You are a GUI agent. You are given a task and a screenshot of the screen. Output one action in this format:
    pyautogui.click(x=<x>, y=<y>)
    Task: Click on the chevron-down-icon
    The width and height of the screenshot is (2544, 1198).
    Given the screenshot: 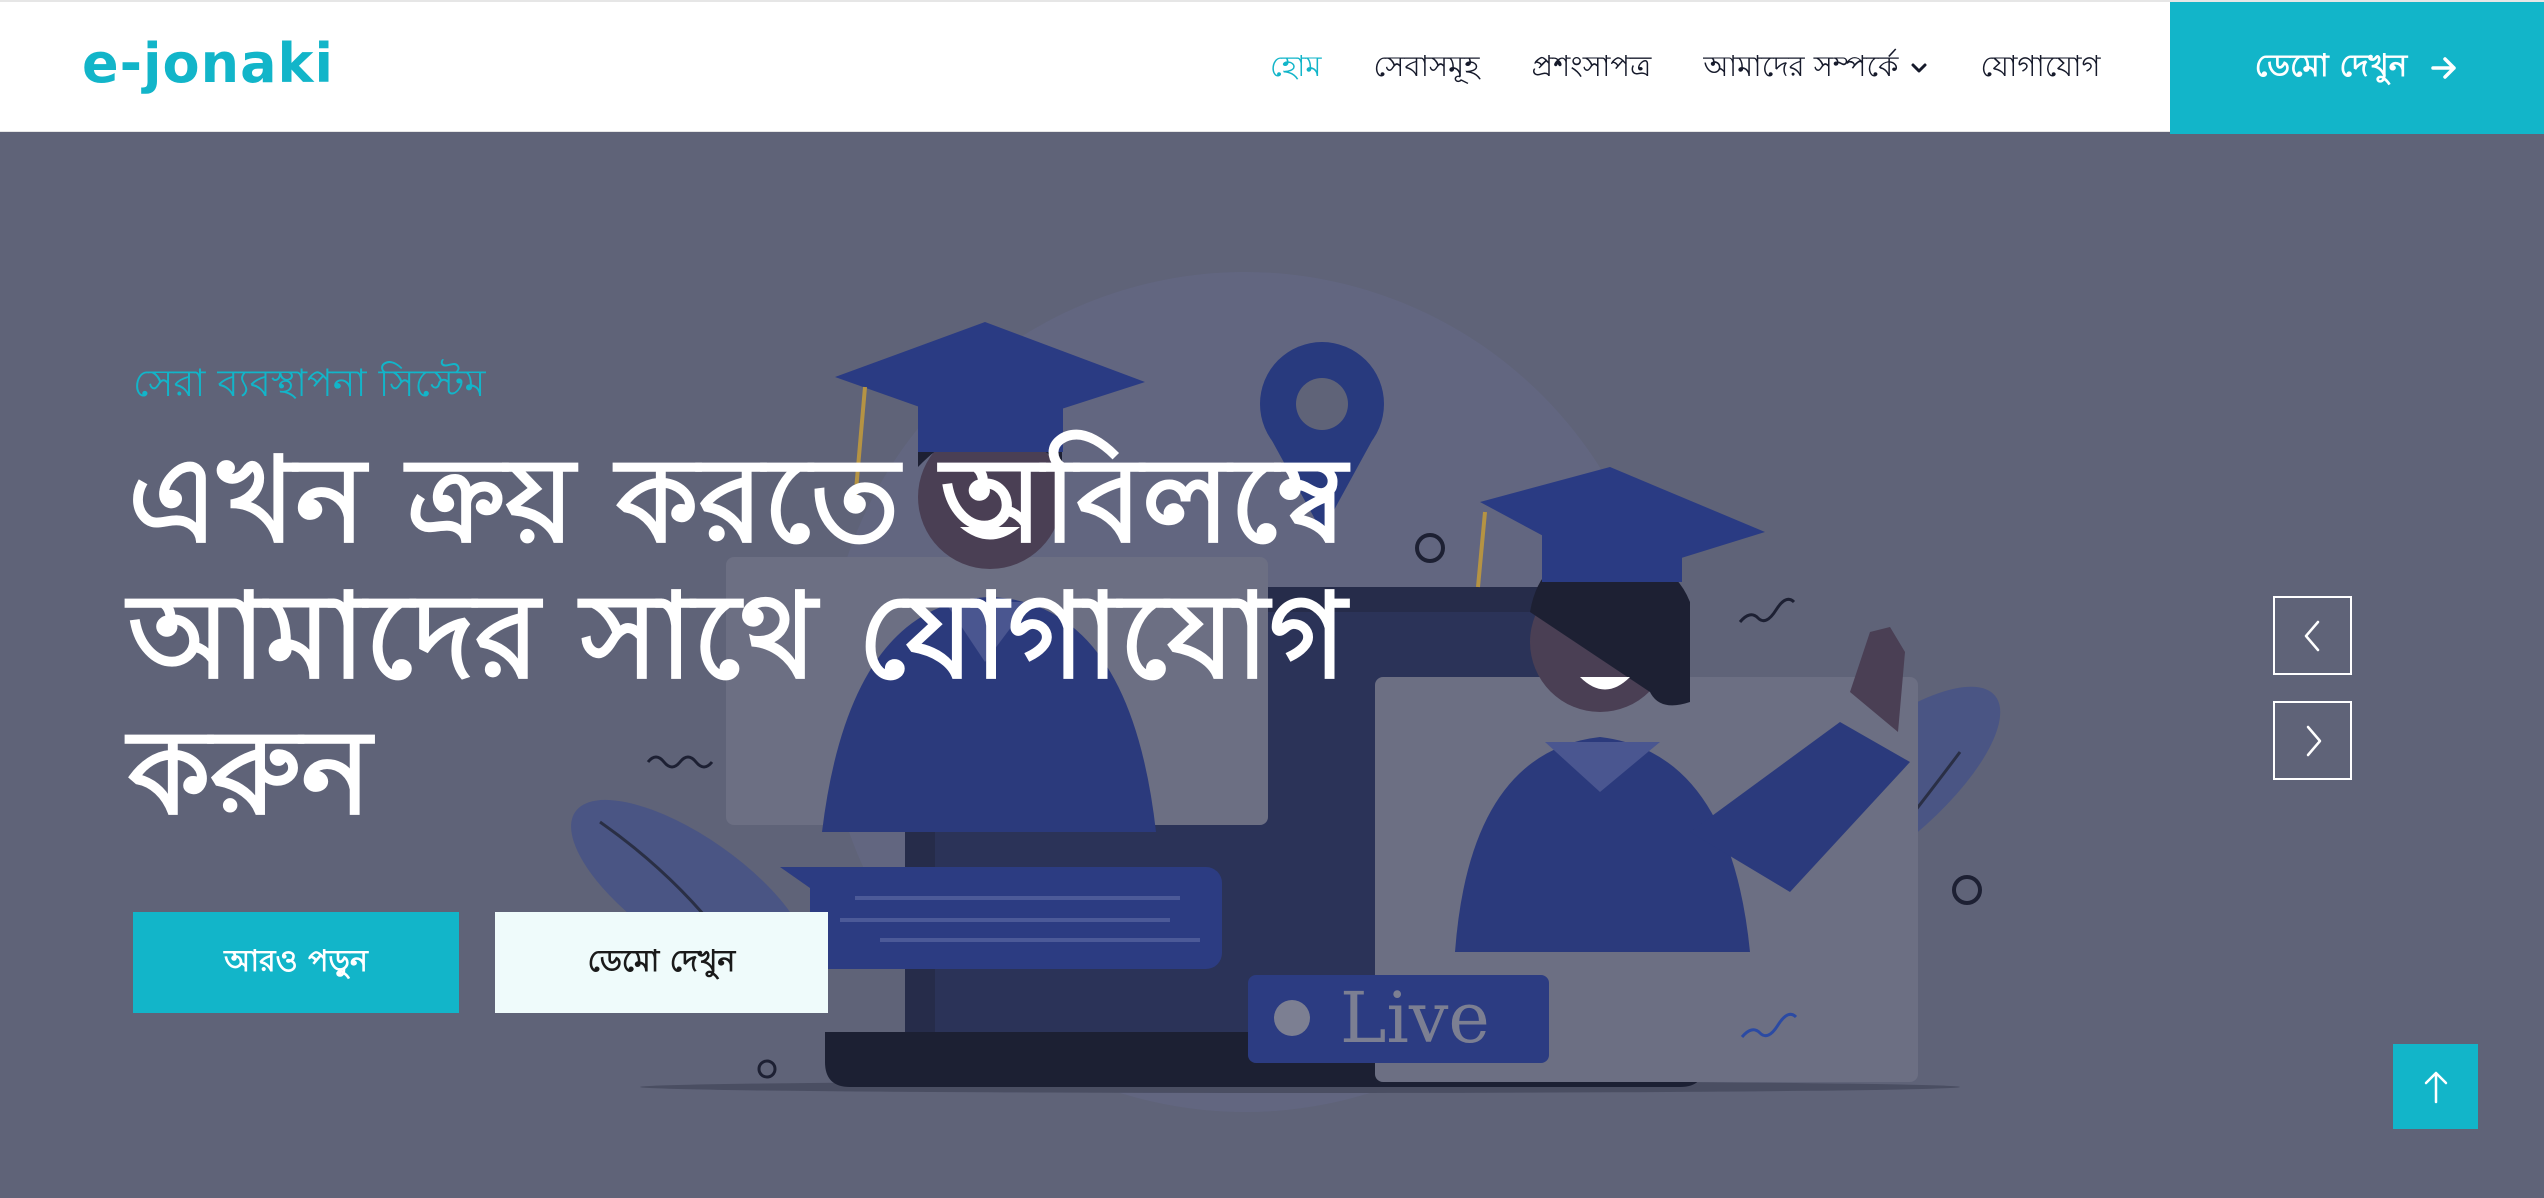 What is the action you would take?
    pyautogui.click(x=1919, y=68)
    